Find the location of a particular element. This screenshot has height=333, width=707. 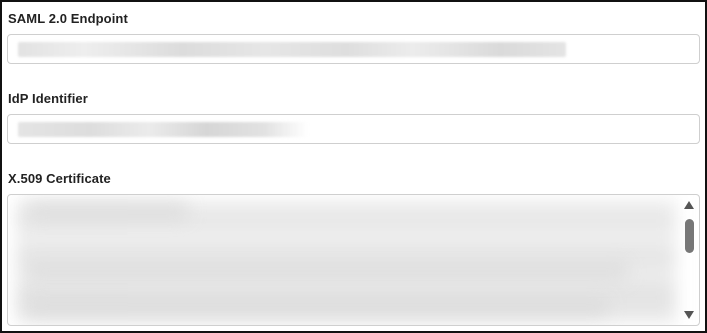

scroll-down-arrow-icon is located at coordinates (689, 315).